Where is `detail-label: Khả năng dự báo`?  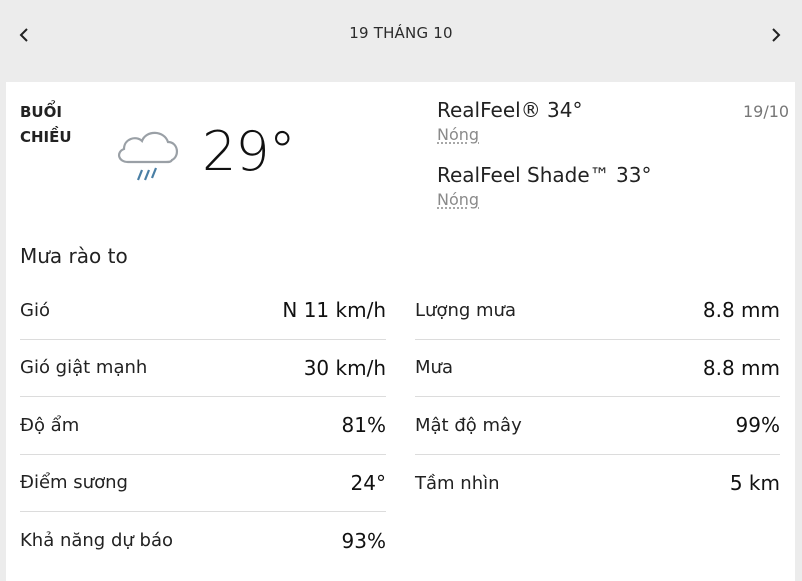 detail-label: Khả năng dự báo is located at coordinates (96, 541).